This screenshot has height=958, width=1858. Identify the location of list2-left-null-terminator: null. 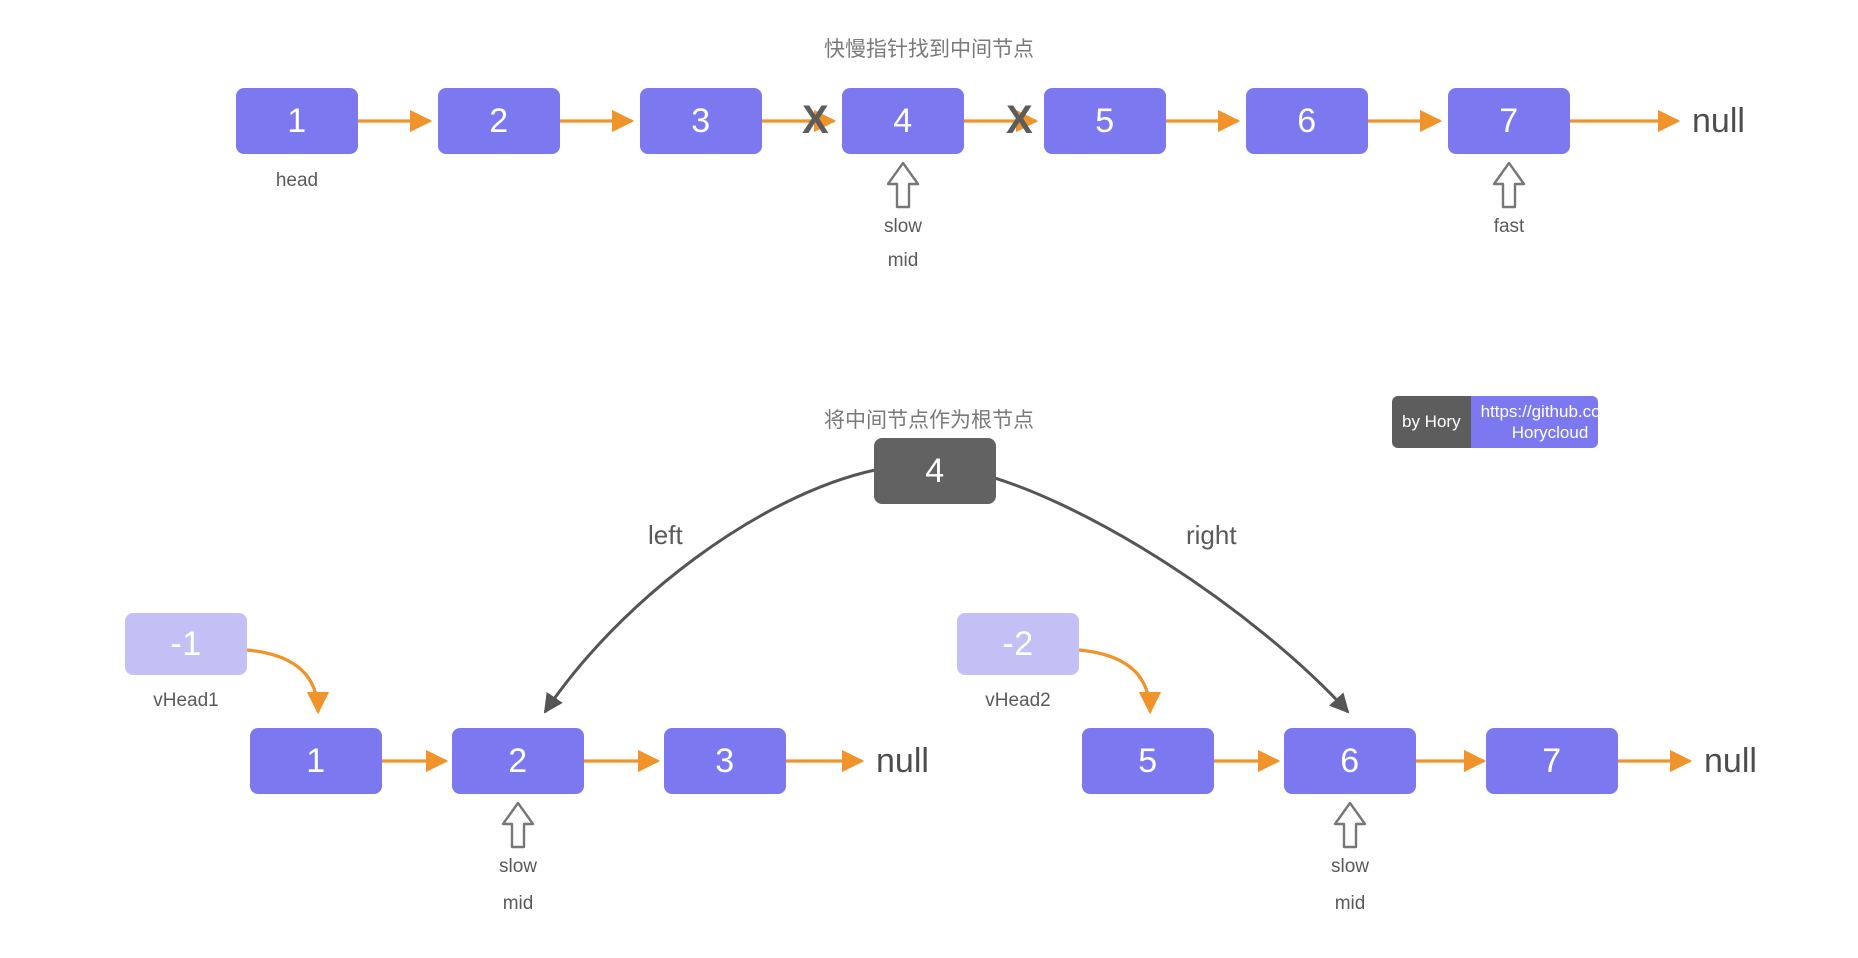
(902, 761).